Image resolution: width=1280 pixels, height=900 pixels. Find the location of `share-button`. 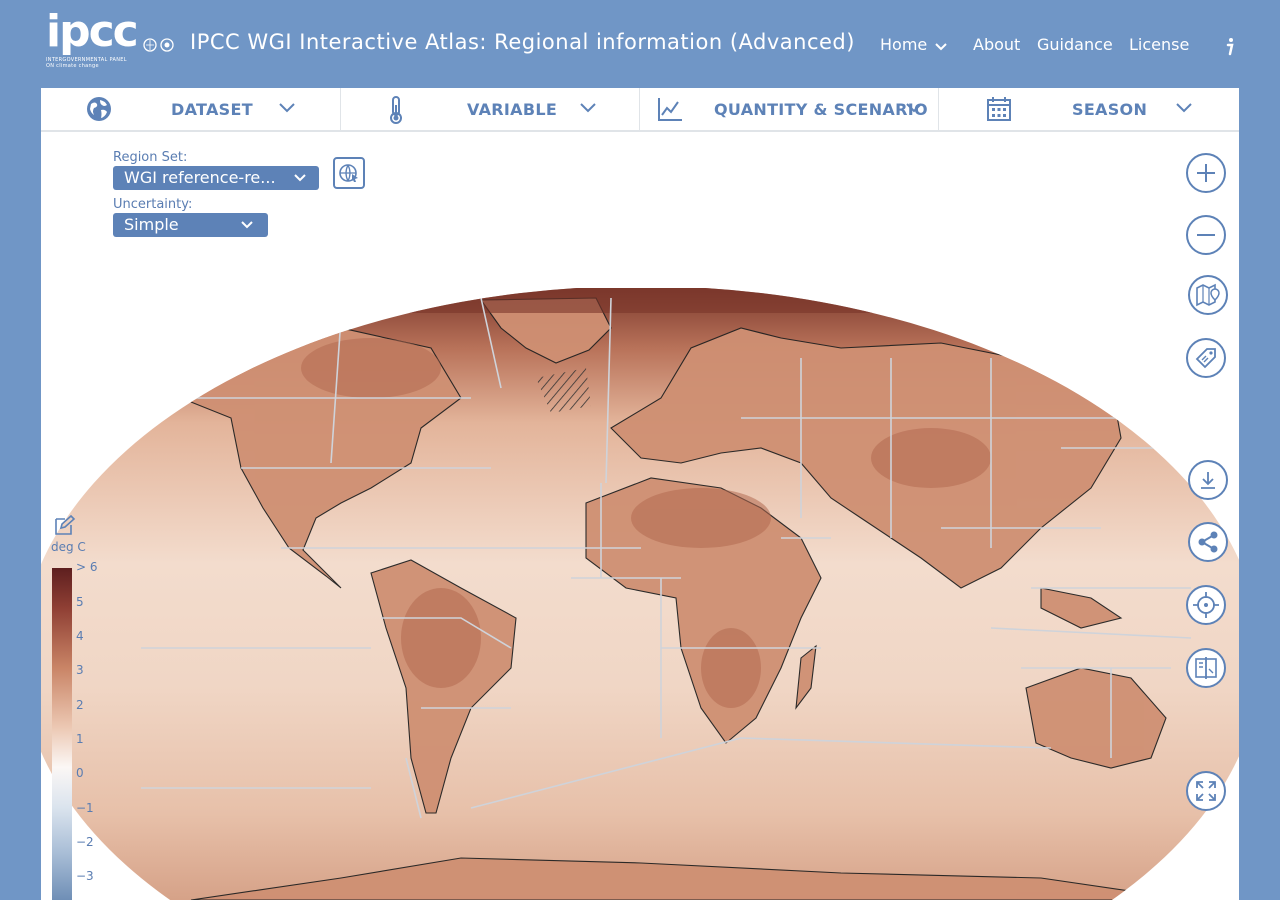

share-button is located at coordinates (1208, 542).